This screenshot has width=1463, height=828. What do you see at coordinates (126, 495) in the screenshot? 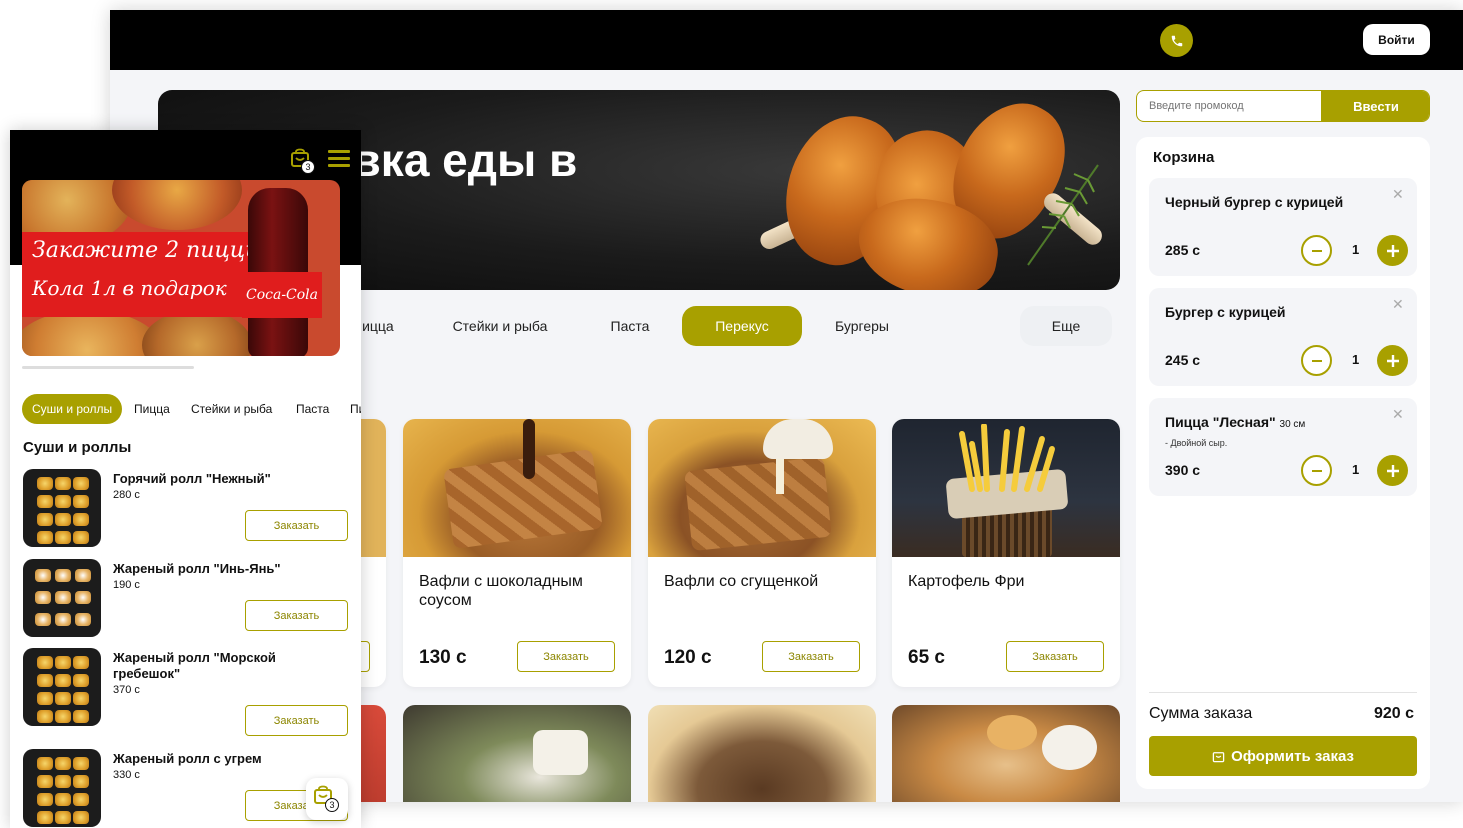
I see `item-price: 280 с` at bounding box center [126, 495].